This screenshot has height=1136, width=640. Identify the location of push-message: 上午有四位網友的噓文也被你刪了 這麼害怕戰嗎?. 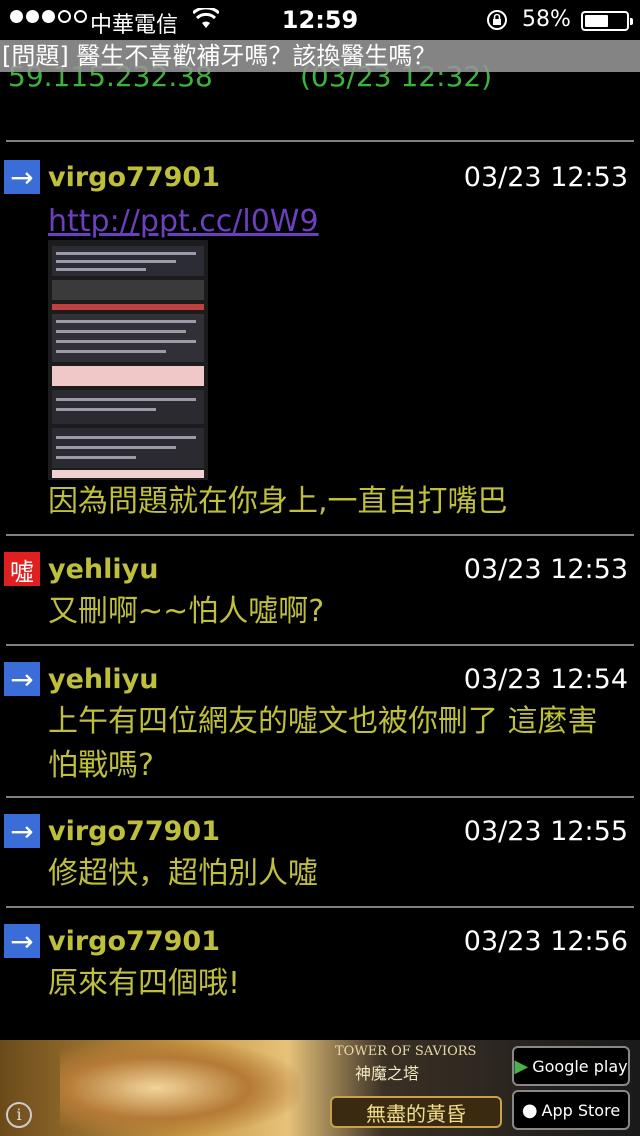
(323, 743).